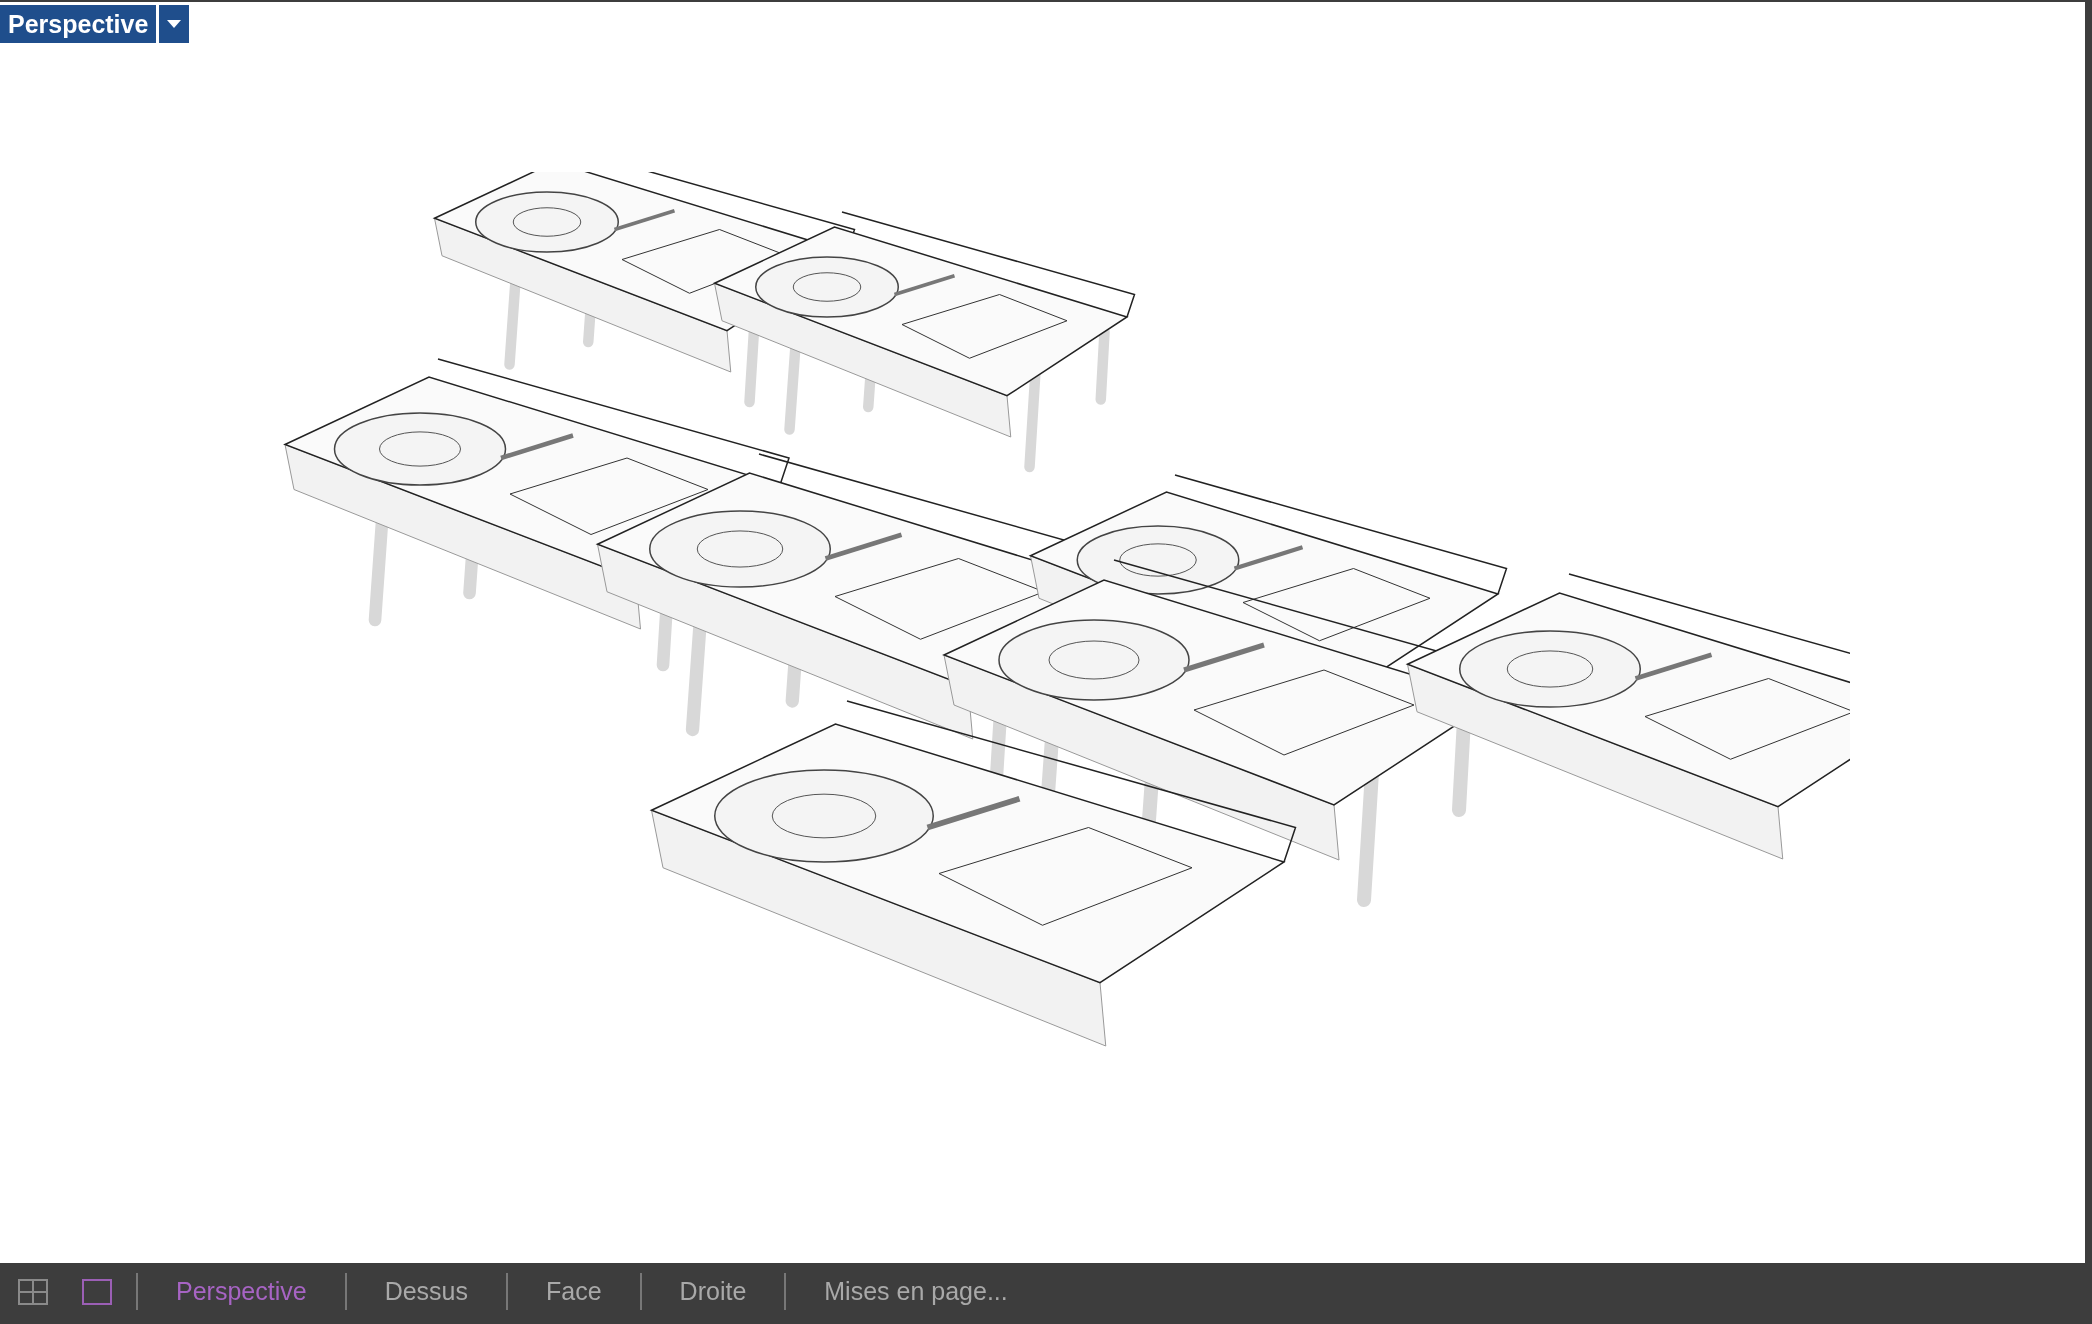  What do you see at coordinates (712, 1291) in the screenshot?
I see `viewport-tab: Droite` at bounding box center [712, 1291].